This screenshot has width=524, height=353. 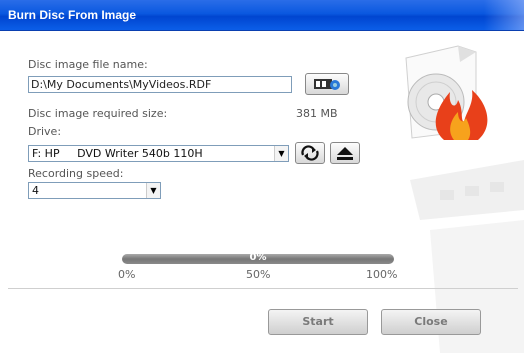 I want to click on browse-image-button, so click(x=327, y=84).